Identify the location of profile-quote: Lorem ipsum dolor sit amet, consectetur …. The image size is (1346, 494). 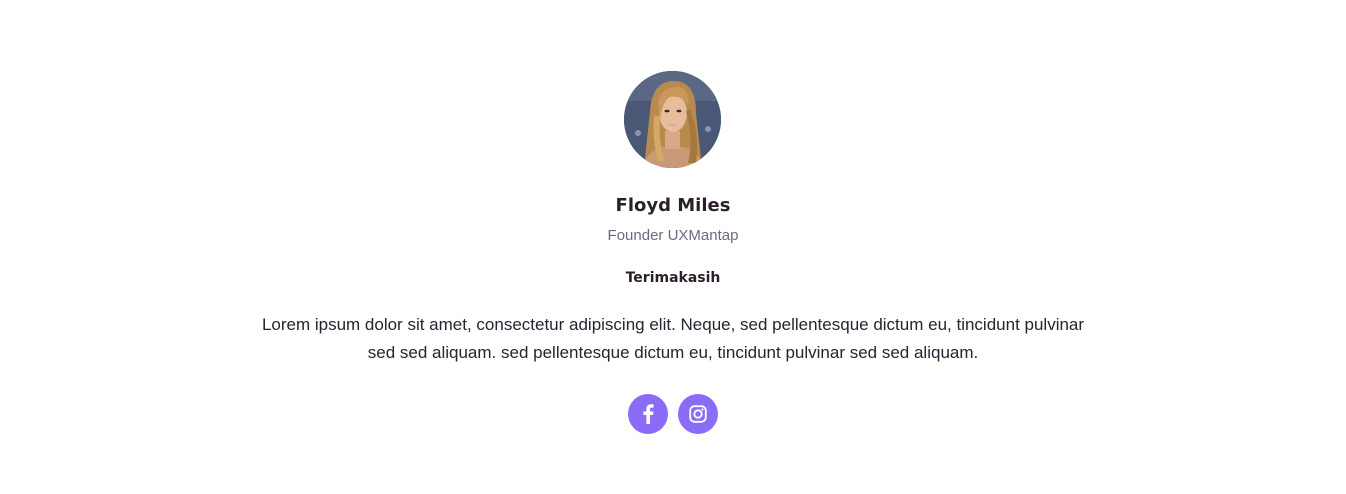
(673, 338).